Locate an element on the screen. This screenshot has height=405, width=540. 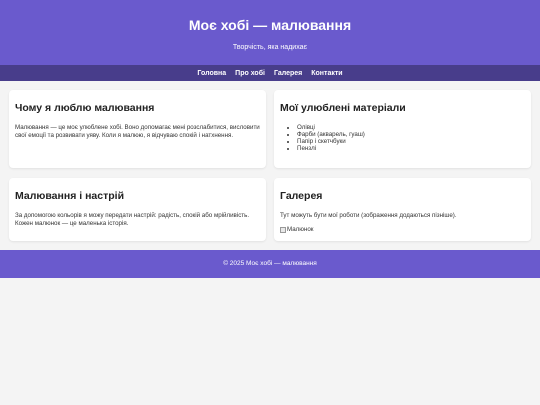
site-title: Моє хобі — малювання is located at coordinates (270, 25).